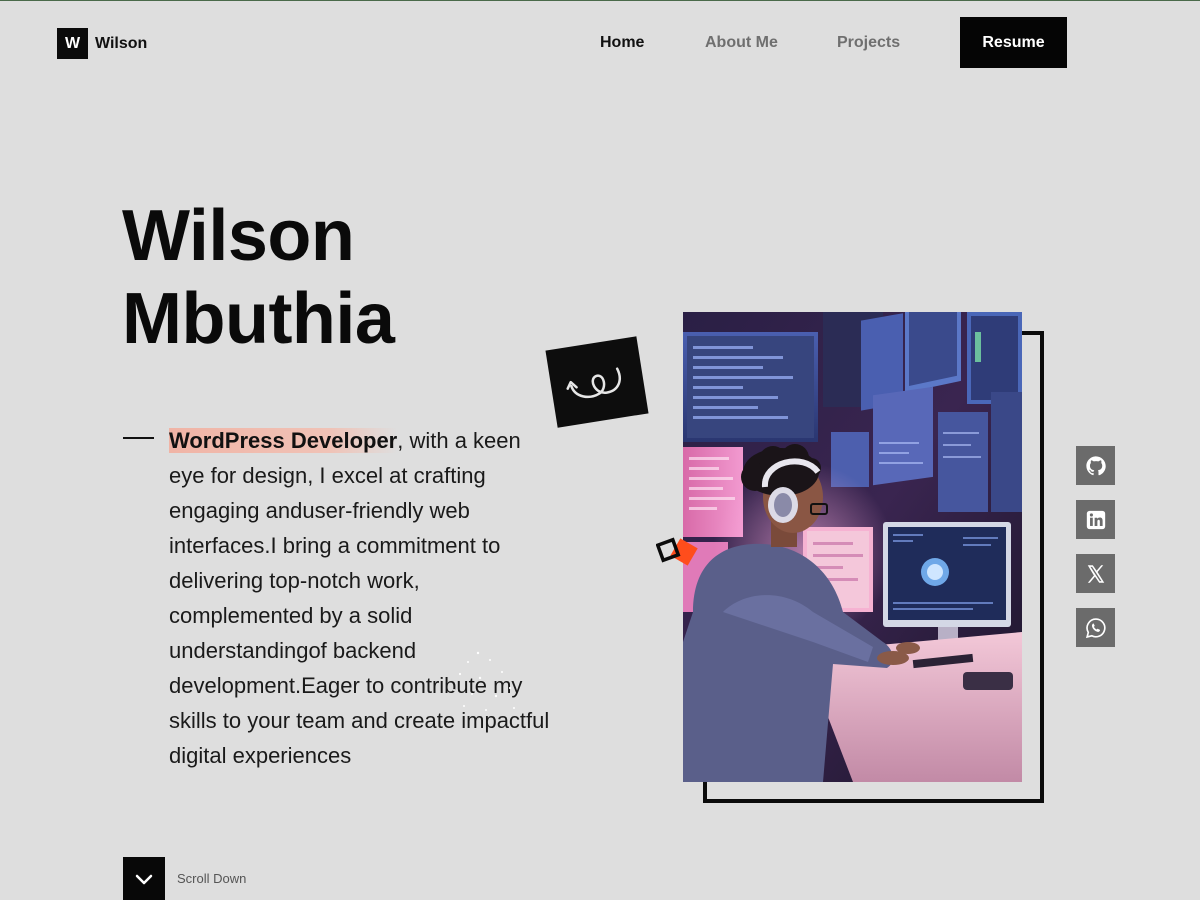 The image size is (1200, 900). Describe the element at coordinates (121, 43) in the screenshot. I see `logo-name: Wilson` at that location.